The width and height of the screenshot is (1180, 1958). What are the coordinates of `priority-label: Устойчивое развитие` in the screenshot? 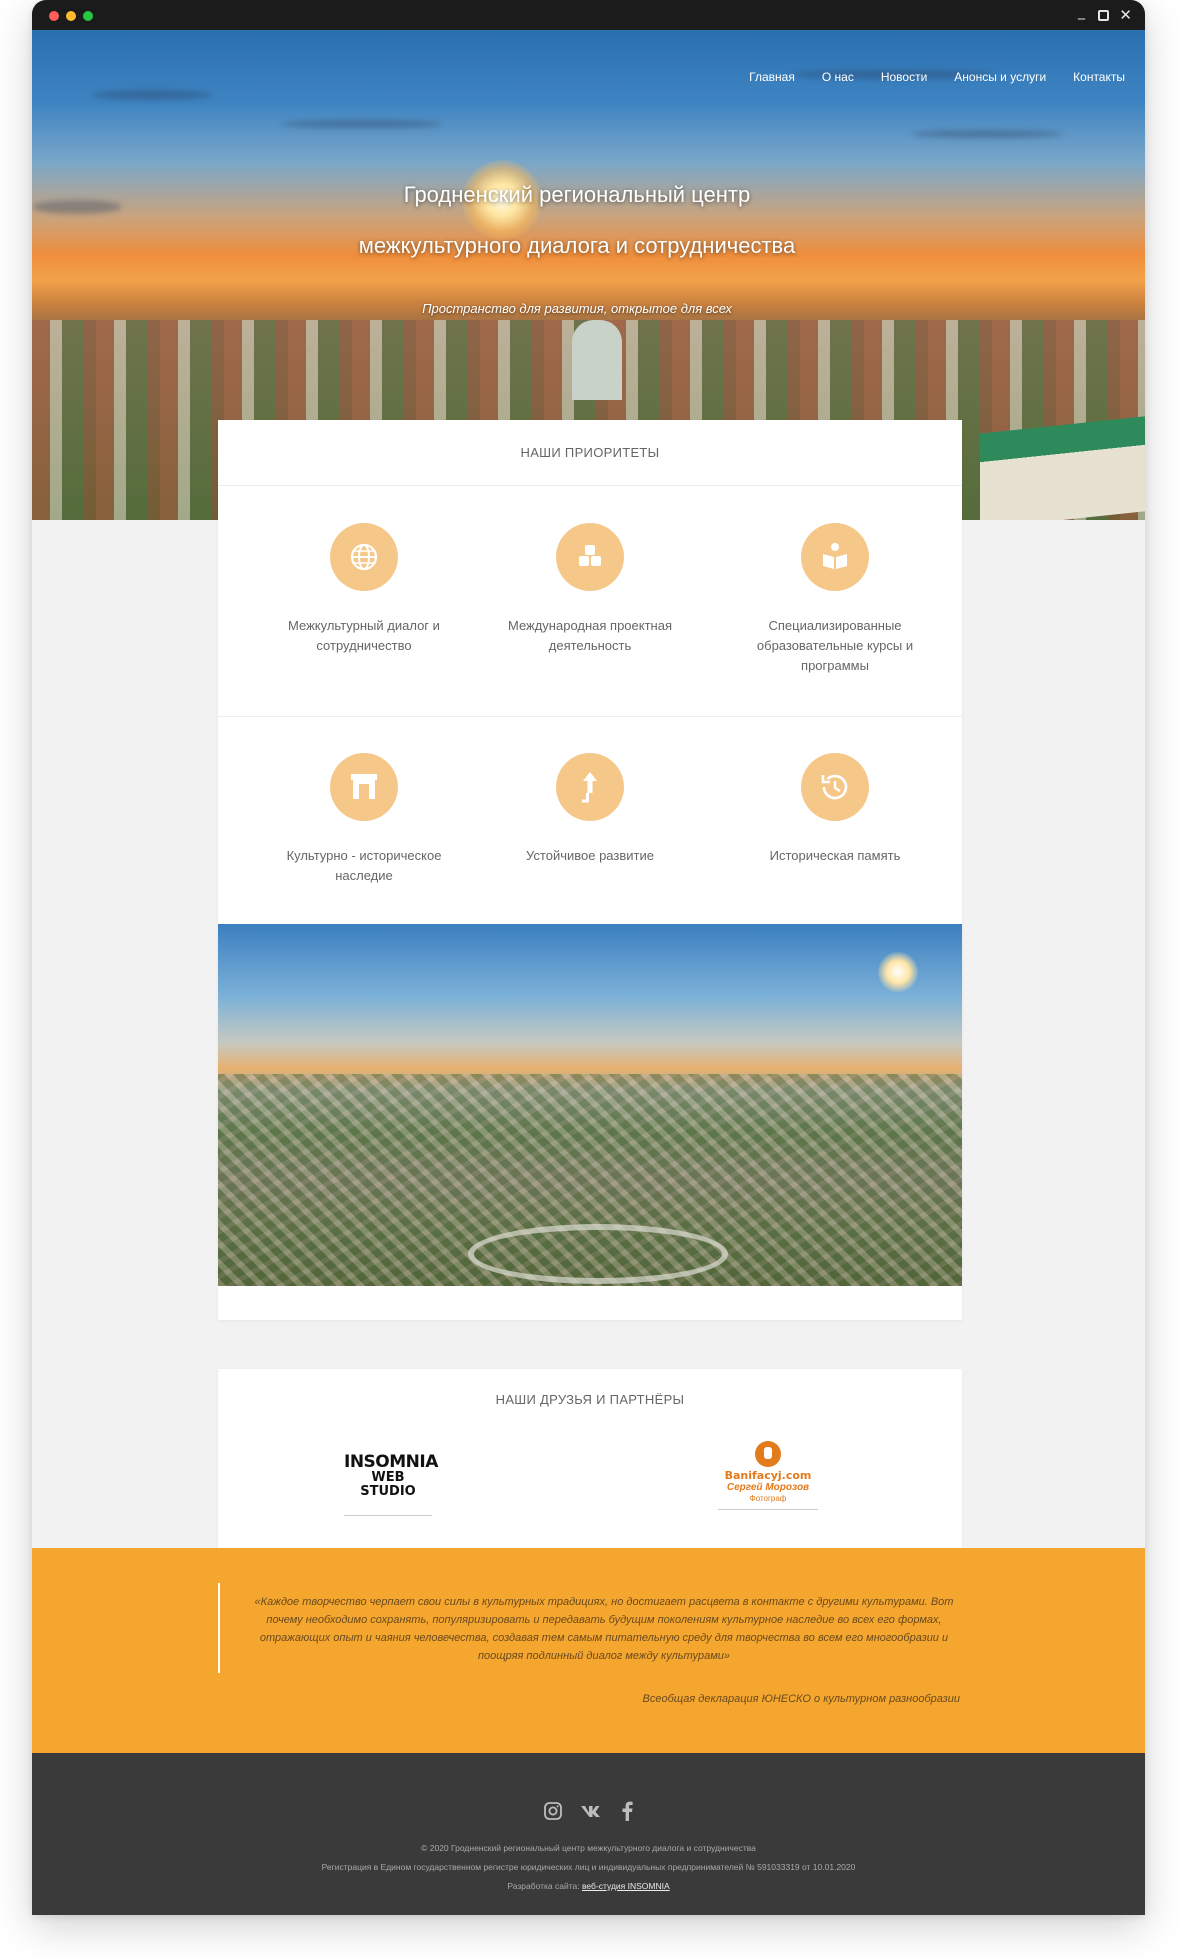 It's located at (590, 855).